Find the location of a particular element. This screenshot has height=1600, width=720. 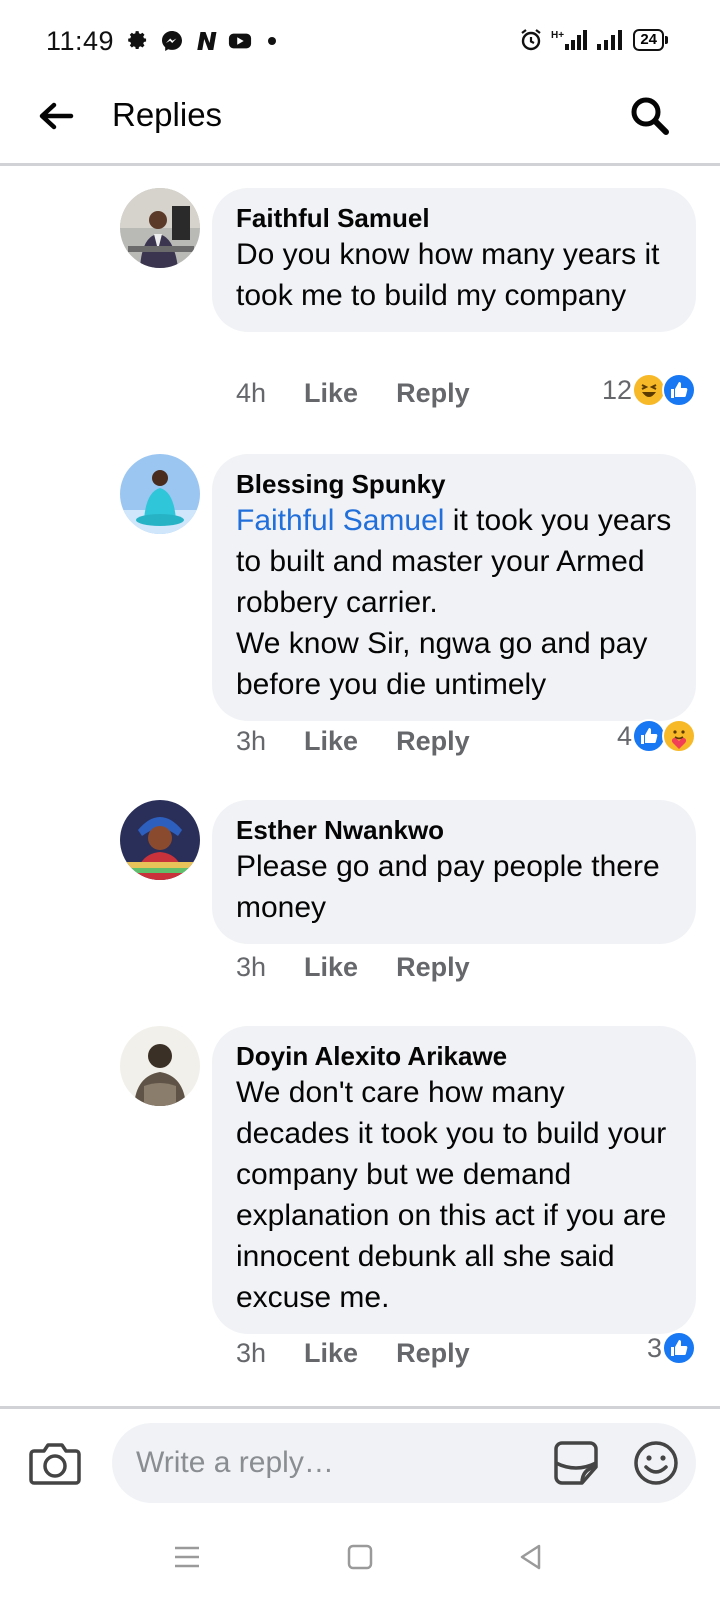

alarm-icon is located at coordinates (531, 40).